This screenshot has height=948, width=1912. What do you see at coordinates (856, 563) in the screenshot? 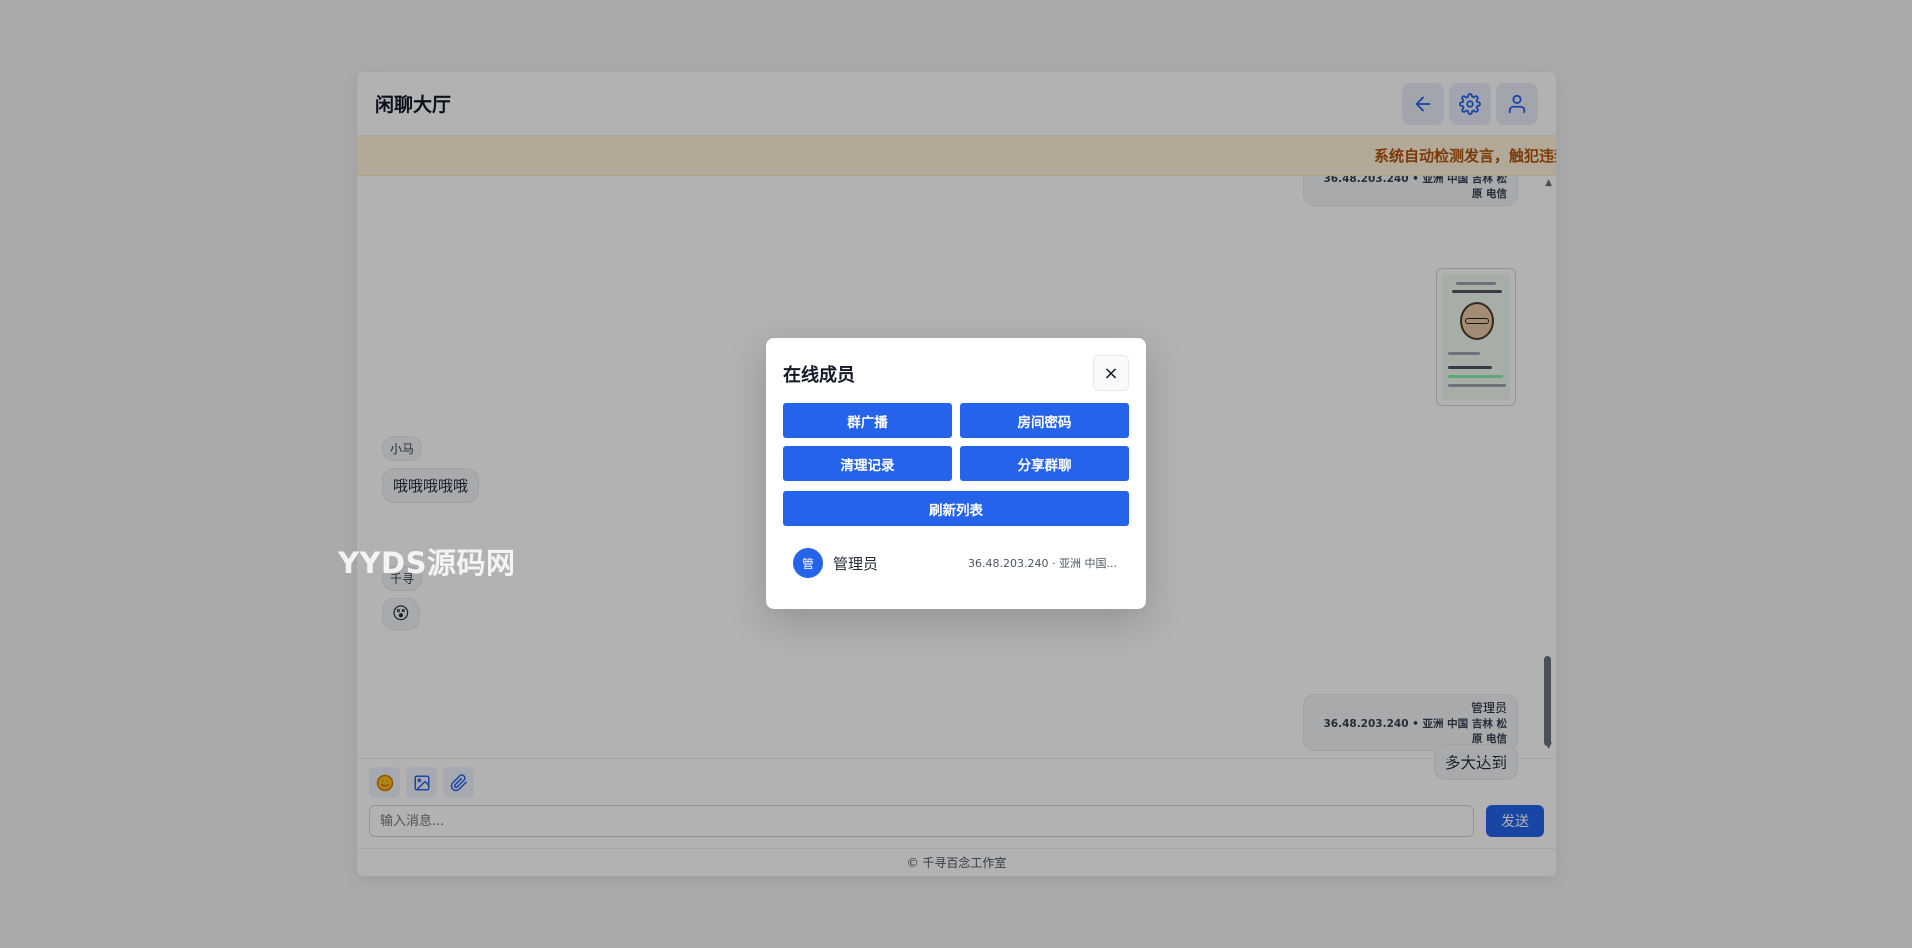
I see `member-name: 管理员` at bounding box center [856, 563].